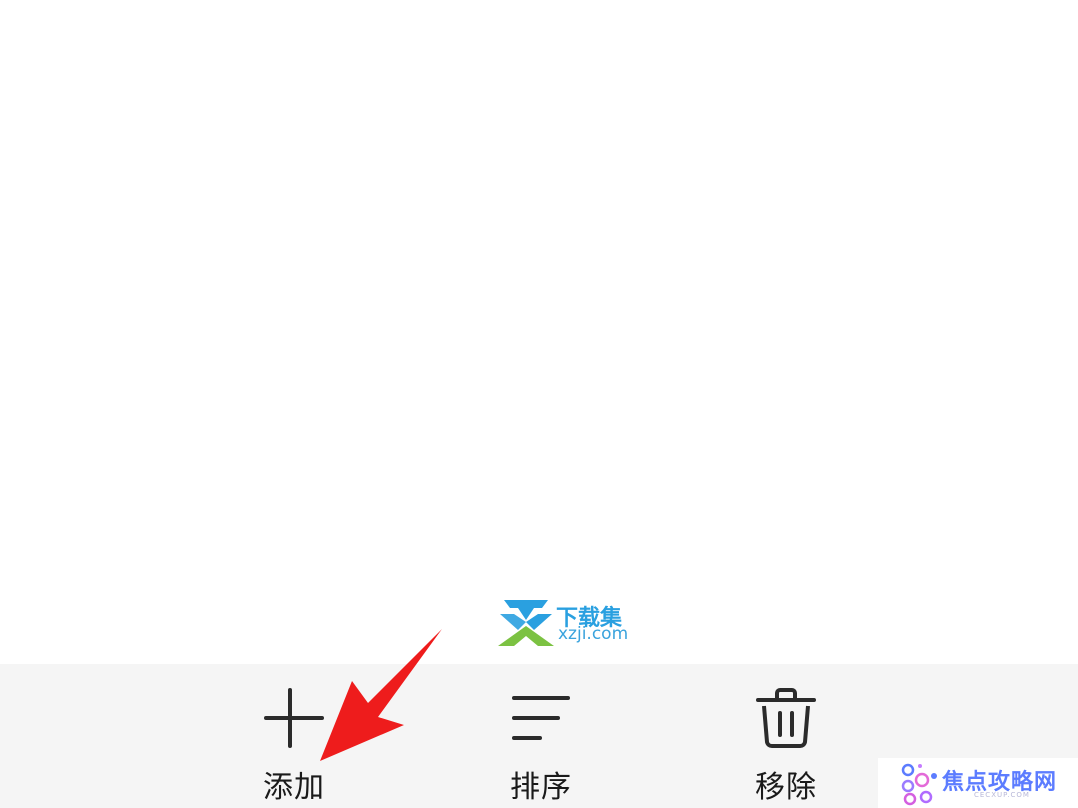 The height and width of the screenshot is (808, 1078). What do you see at coordinates (978, 783) in the screenshot?
I see `cecxup-watermark: 焦点攻略网 CECXUP.COM` at bounding box center [978, 783].